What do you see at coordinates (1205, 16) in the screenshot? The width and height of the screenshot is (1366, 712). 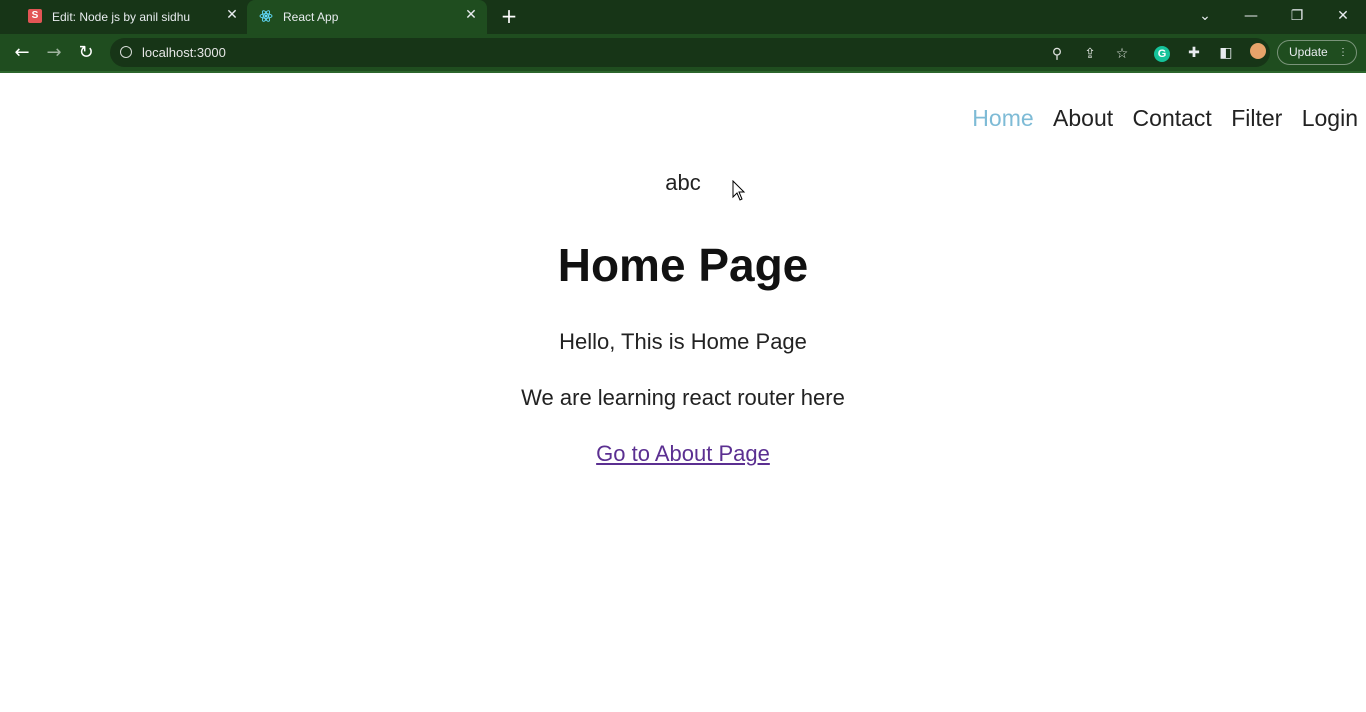 I see `tab-search-chevron-icon: ⌄` at bounding box center [1205, 16].